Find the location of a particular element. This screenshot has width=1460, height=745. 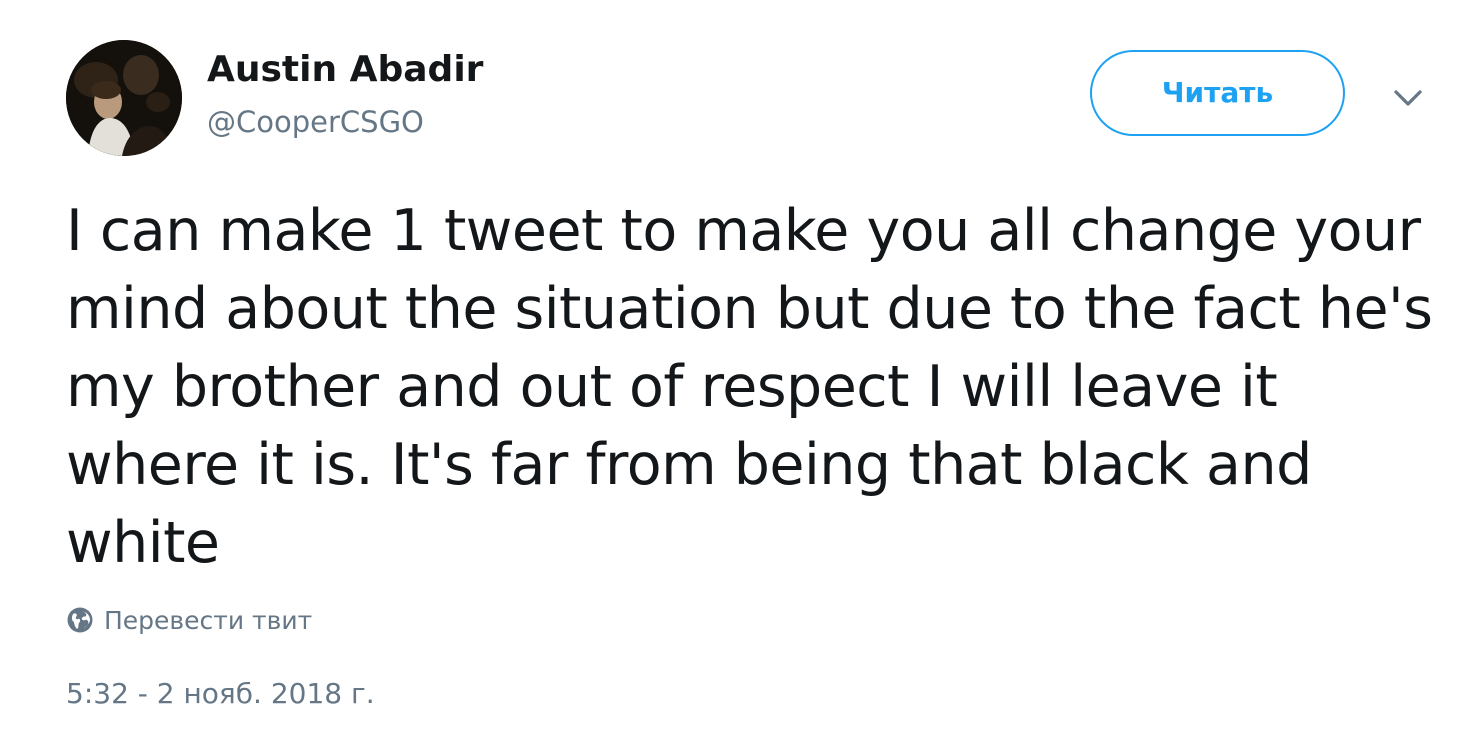

avatar-photo-icon is located at coordinates (124, 98).